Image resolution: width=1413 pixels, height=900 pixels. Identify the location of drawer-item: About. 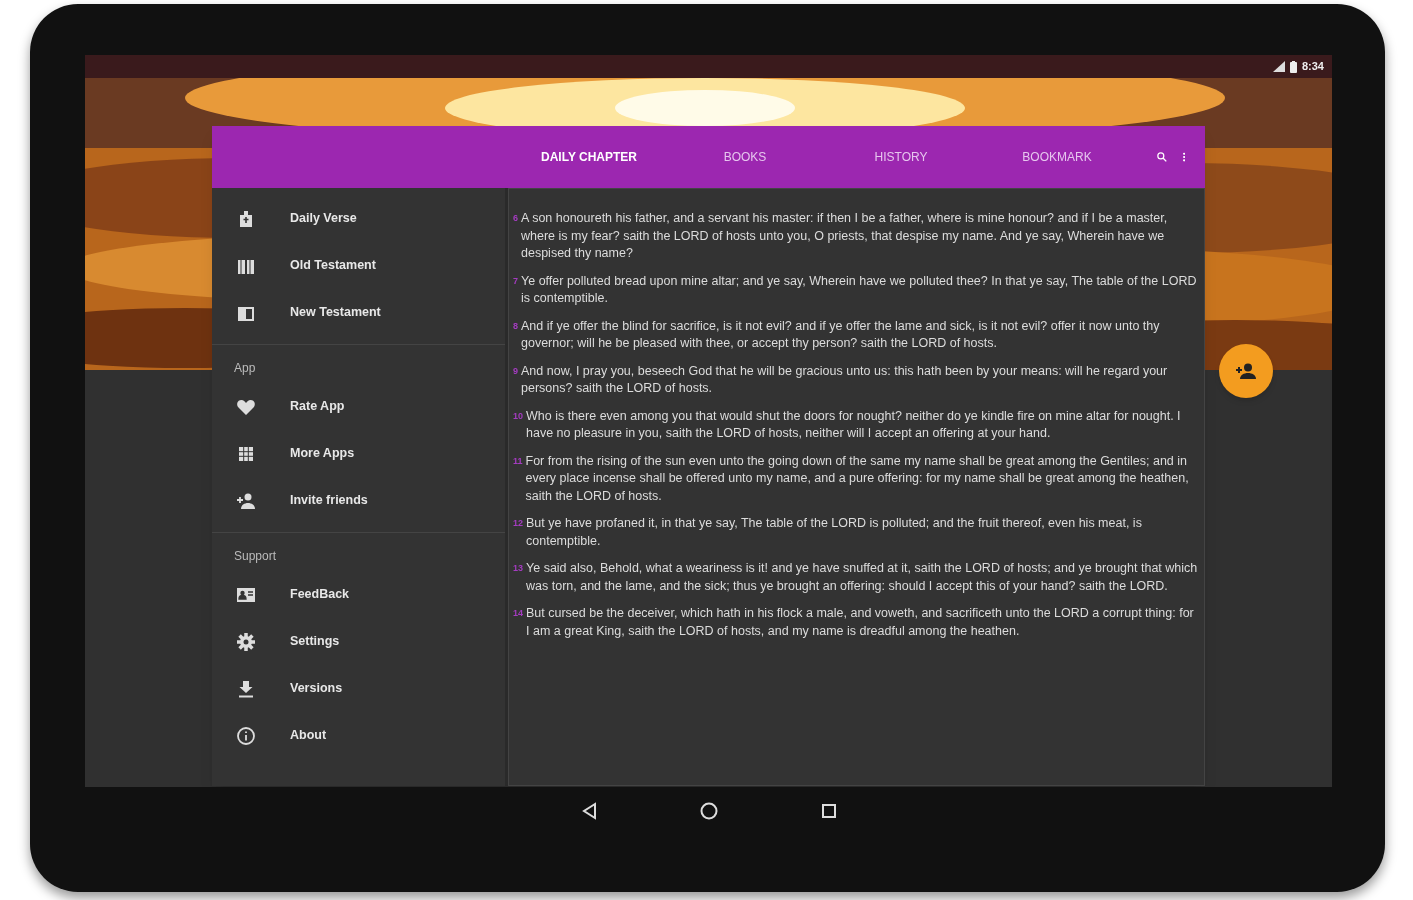
(358, 735).